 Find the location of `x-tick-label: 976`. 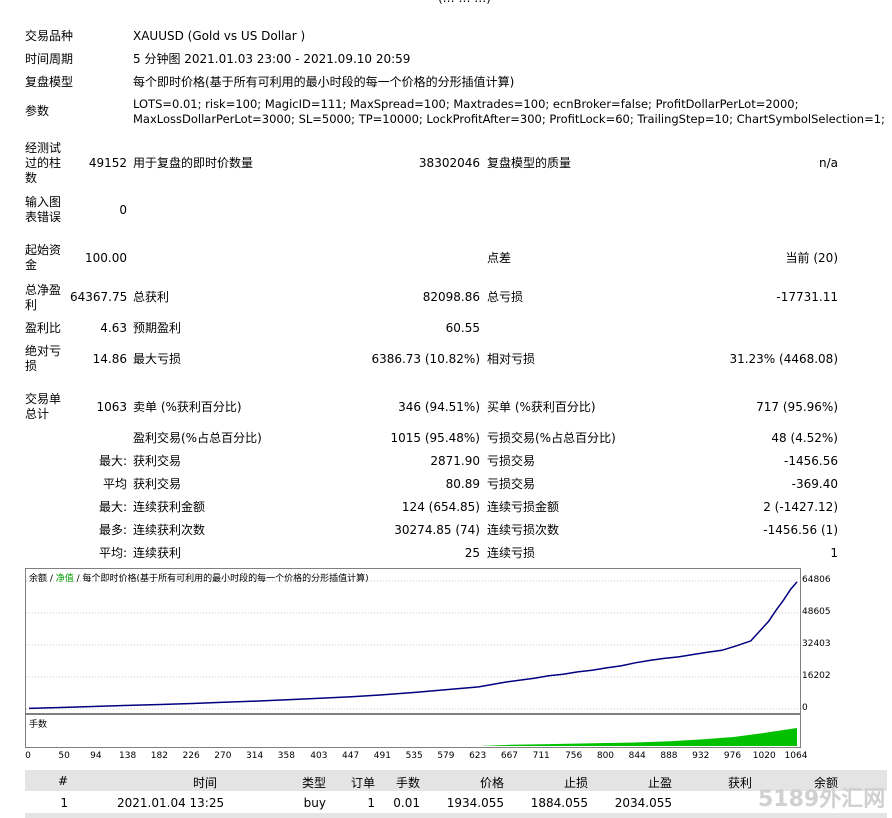

x-tick-label: 976 is located at coordinates (732, 756).